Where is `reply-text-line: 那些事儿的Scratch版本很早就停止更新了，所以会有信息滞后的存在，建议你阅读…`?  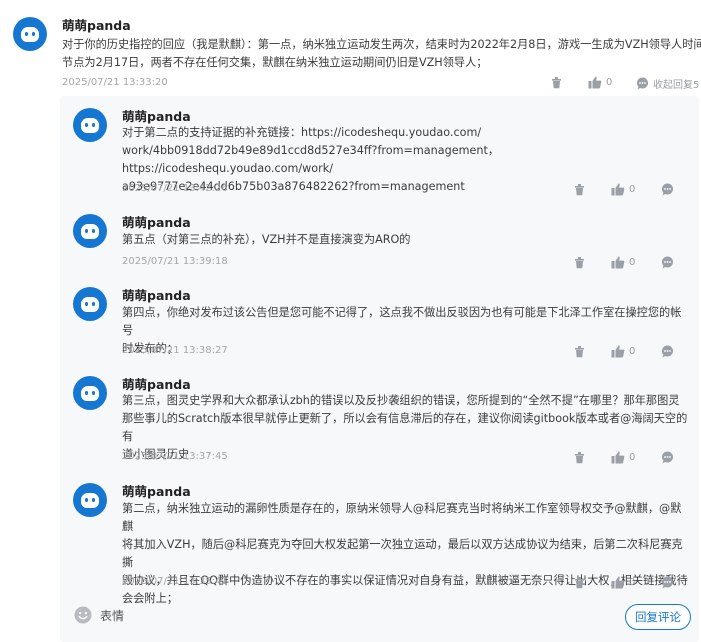 reply-text-line: 那些事儿的Scratch版本很早就停止更新了，所以会有信息滞后的存在，建议你阅读… is located at coordinates (405, 427).